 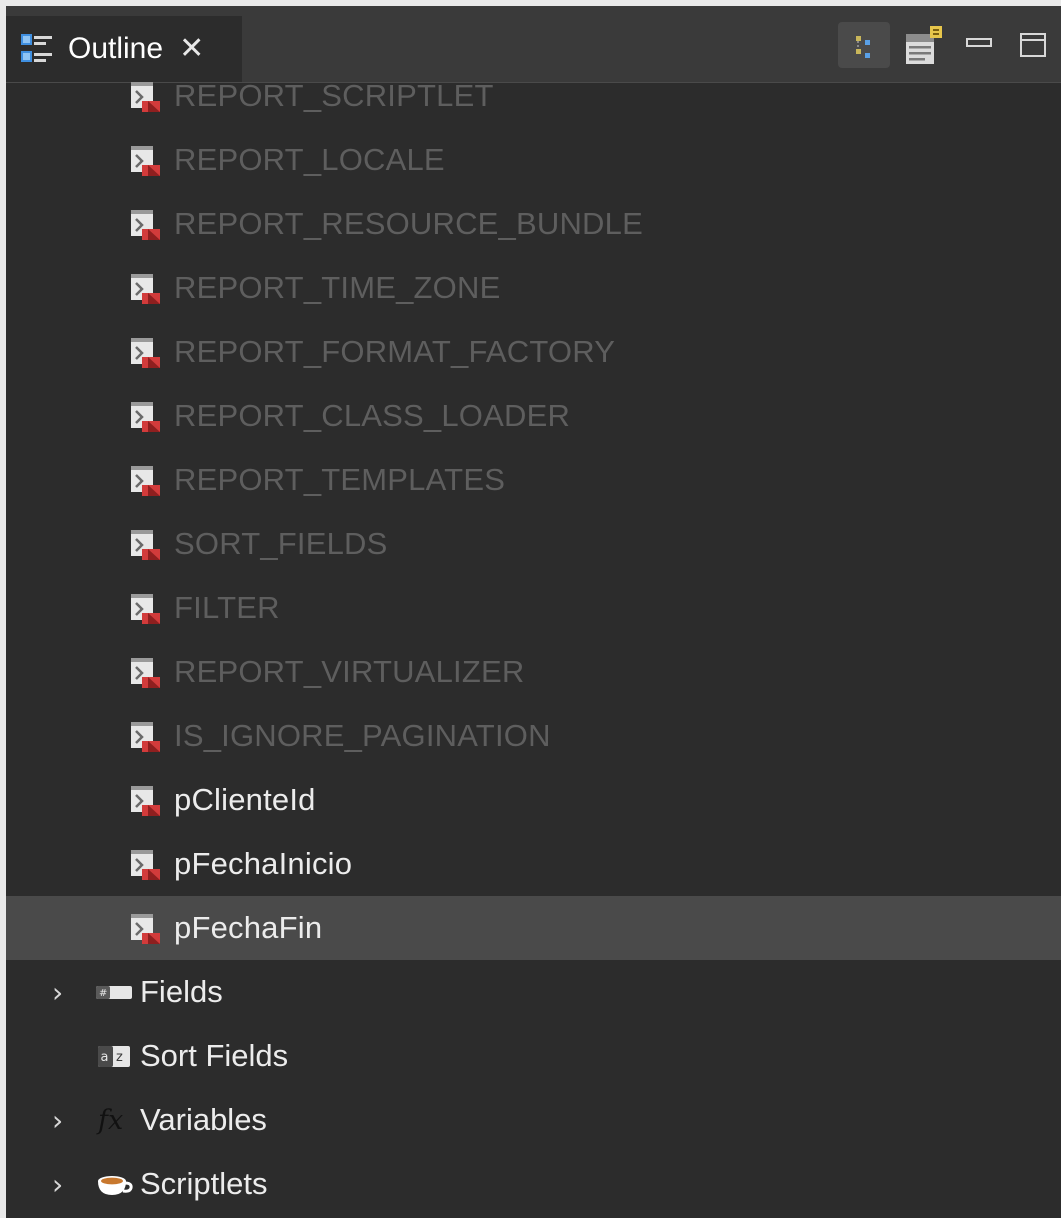 What do you see at coordinates (337, 287) in the screenshot?
I see `parameter-label: REPORT_TIME_ZONE` at bounding box center [337, 287].